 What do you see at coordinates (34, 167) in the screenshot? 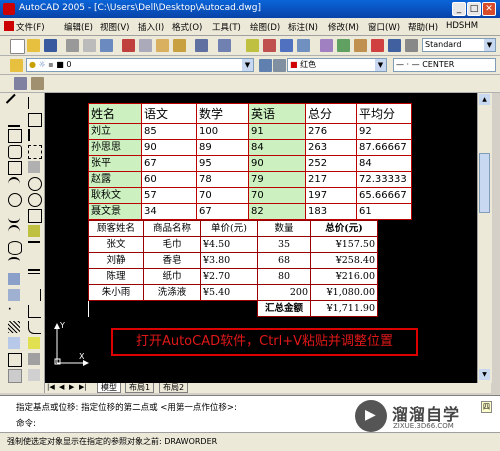
I see `array-icon` at bounding box center [34, 167].